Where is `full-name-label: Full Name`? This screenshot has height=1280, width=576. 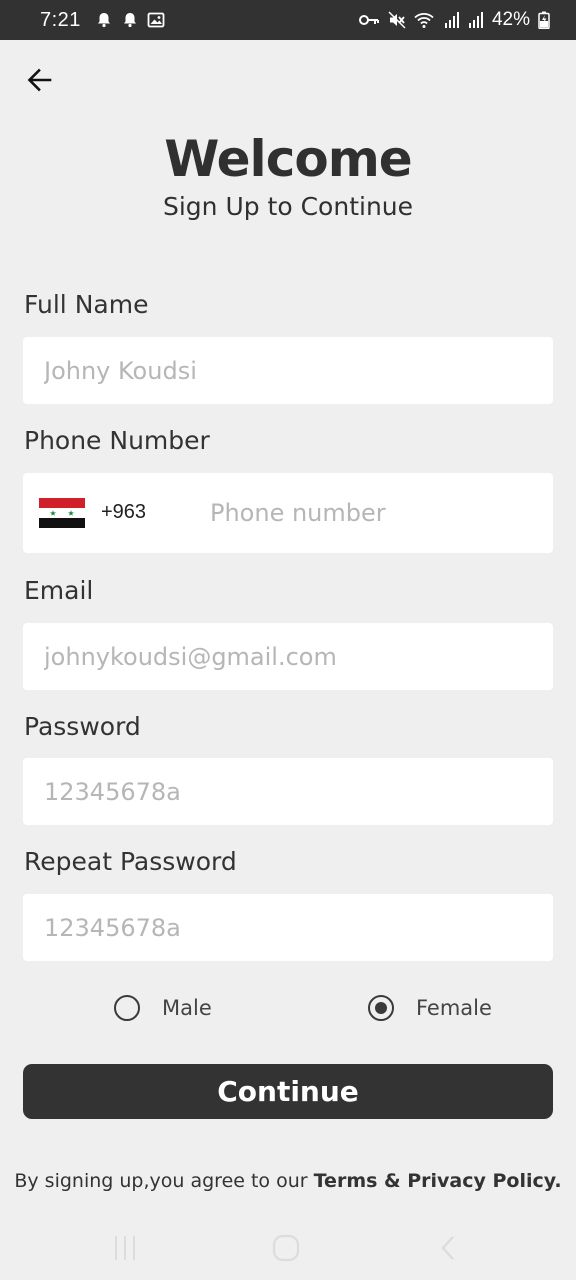 full-name-label: Full Name is located at coordinates (86, 304).